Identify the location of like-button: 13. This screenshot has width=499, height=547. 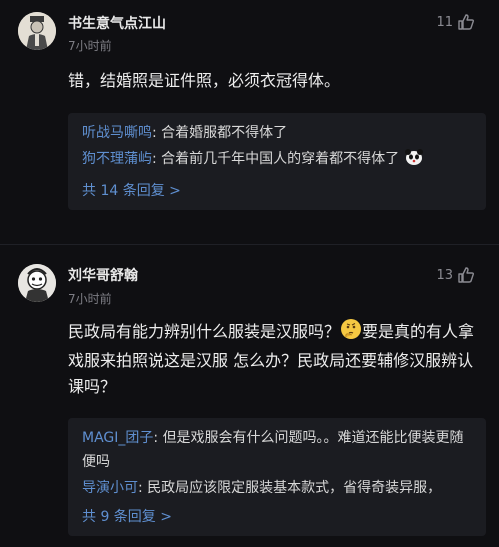
(455, 275).